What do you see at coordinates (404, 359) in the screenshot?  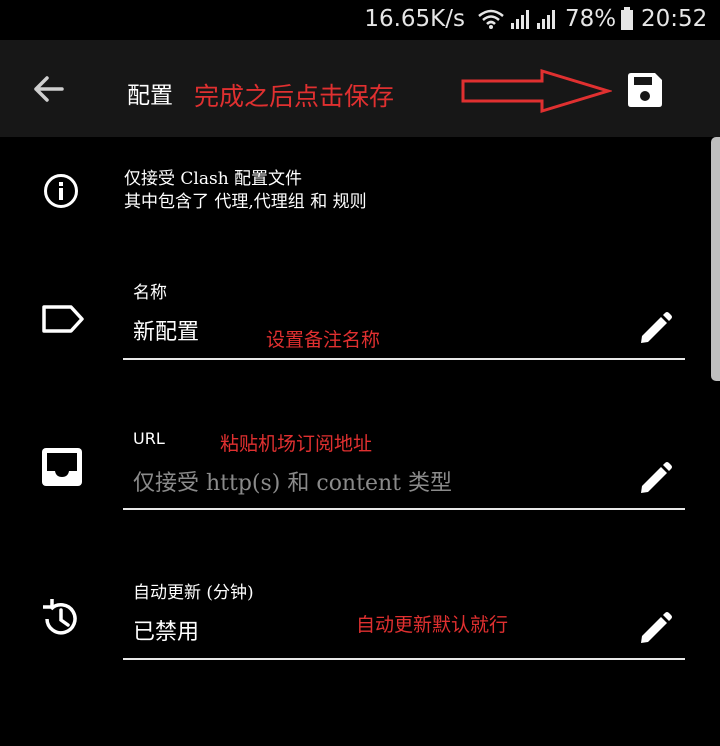 I see `name-field-underline` at bounding box center [404, 359].